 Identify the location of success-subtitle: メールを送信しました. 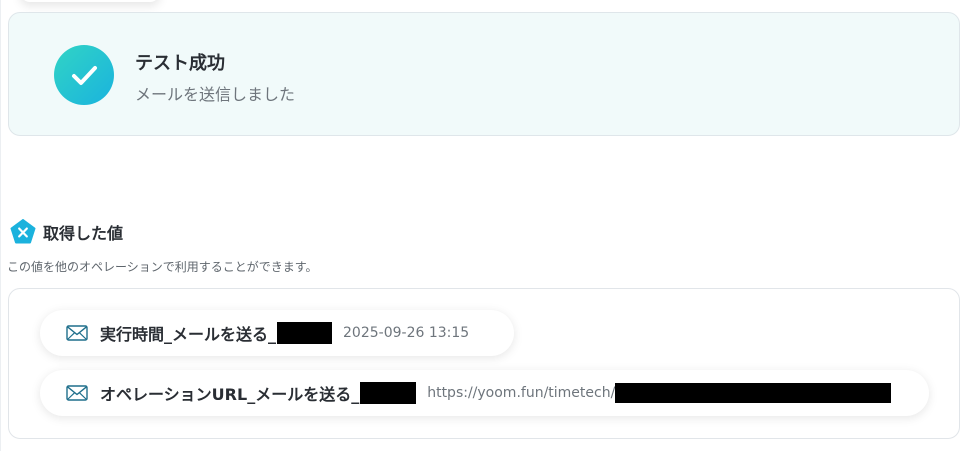
(215, 94).